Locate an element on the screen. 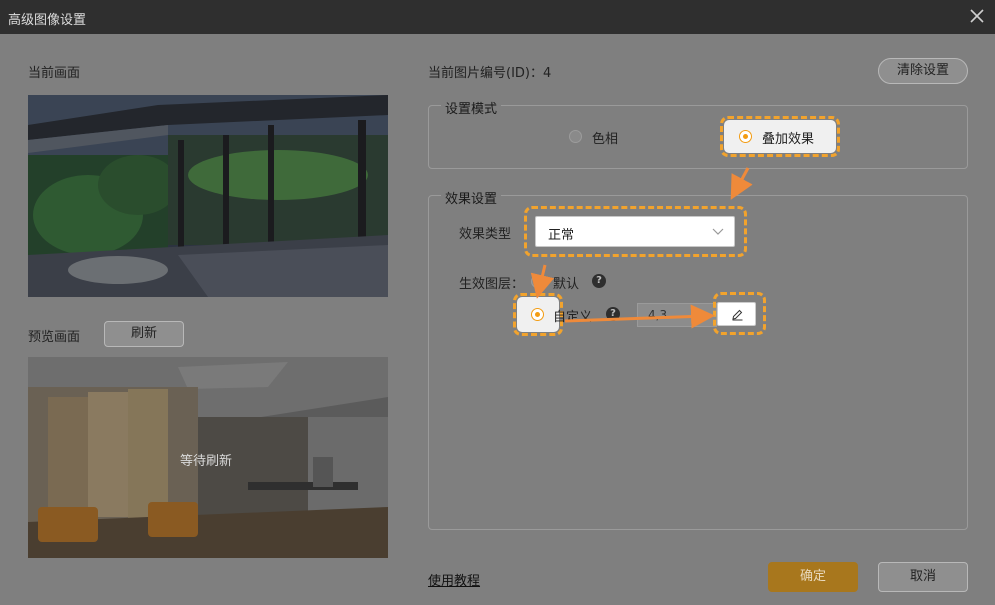  confirm-button: 确定 is located at coordinates (813, 577).